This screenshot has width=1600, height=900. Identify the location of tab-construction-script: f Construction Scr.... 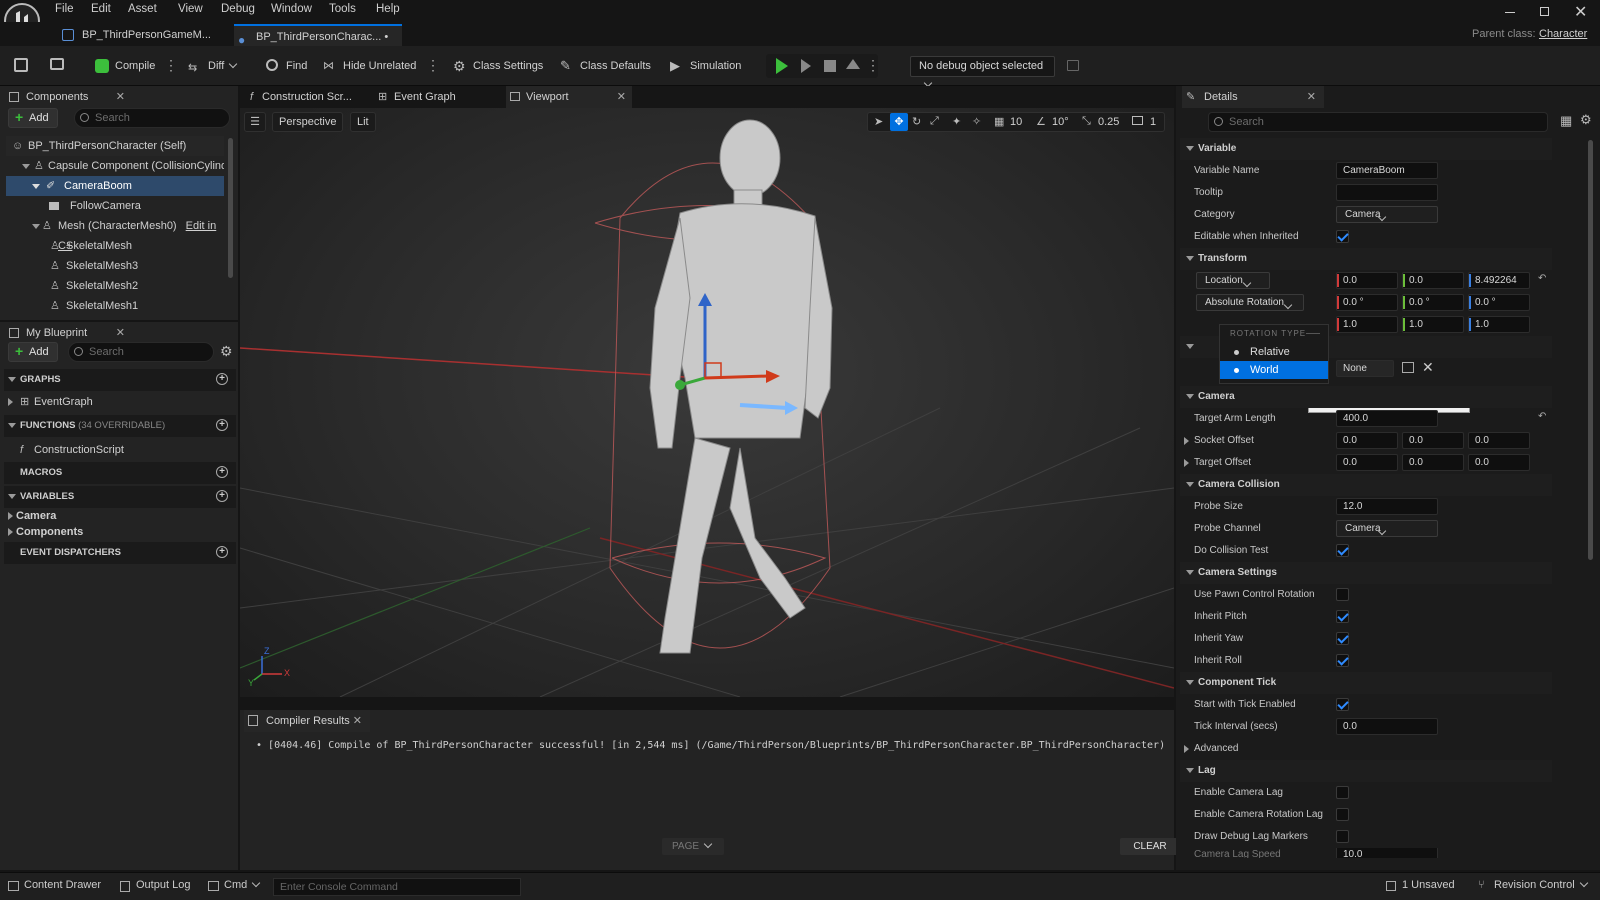
(308, 97).